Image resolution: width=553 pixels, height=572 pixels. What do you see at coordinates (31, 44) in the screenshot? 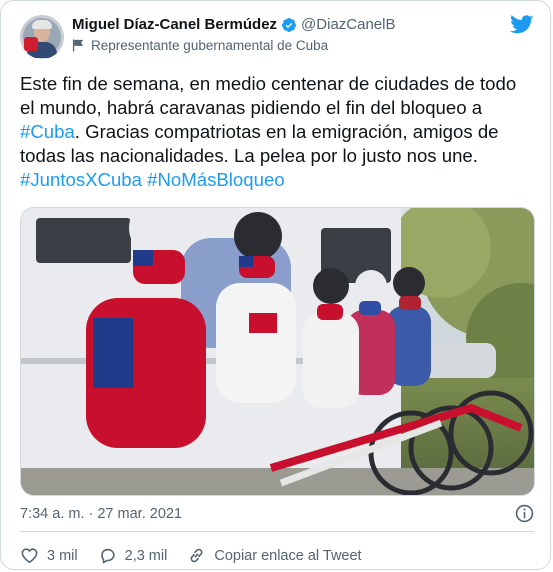
I see `avatar-badge` at bounding box center [31, 44].